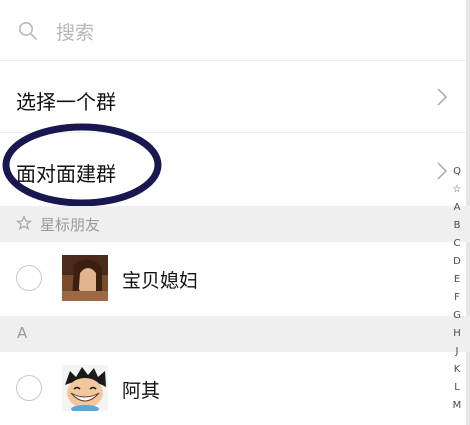  What do you see at coordinates (442, 97) in the screenshot?
I see `chevron-right-icon` at bounding box center [442, 97].